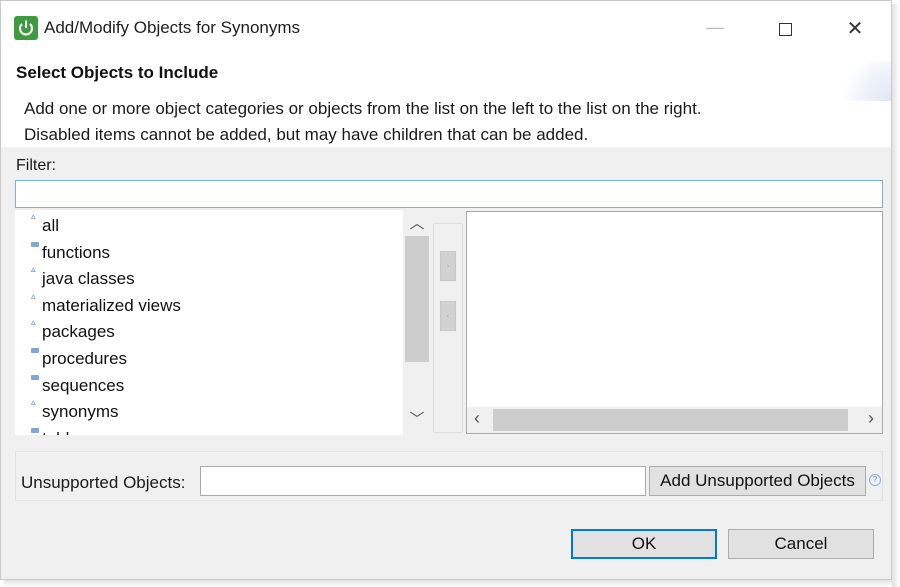 This screenshot has height=587, width=900. Describe the element at coordinates (209, 250) in the screenshot. I see `list-item: functions` at that location.